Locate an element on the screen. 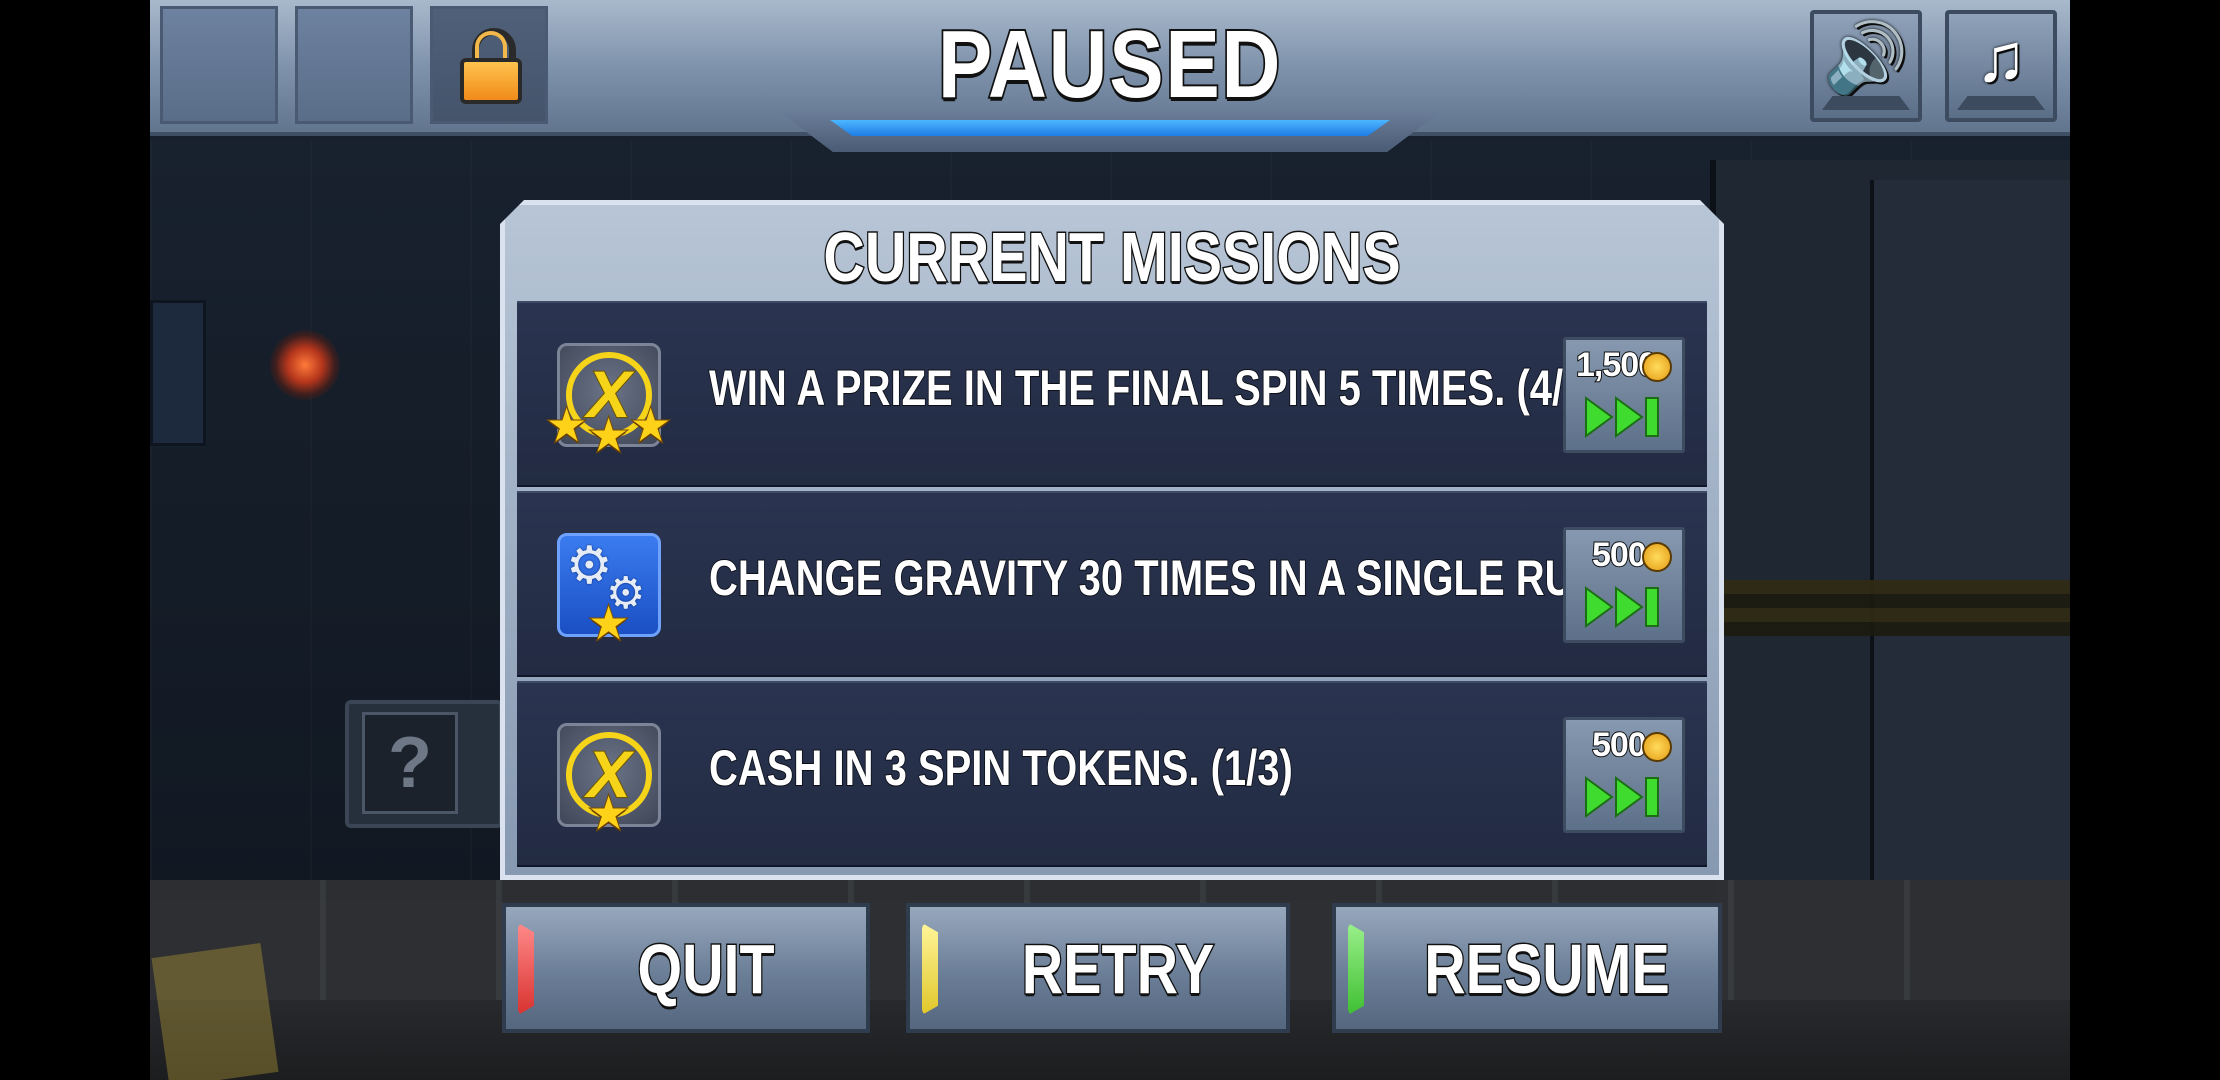 The image size is (2220, 1080). mission-description: CHANGE GRAVITY 30 TIMES IN A SINGLE RUN. is located at coordinates (1161, 578).